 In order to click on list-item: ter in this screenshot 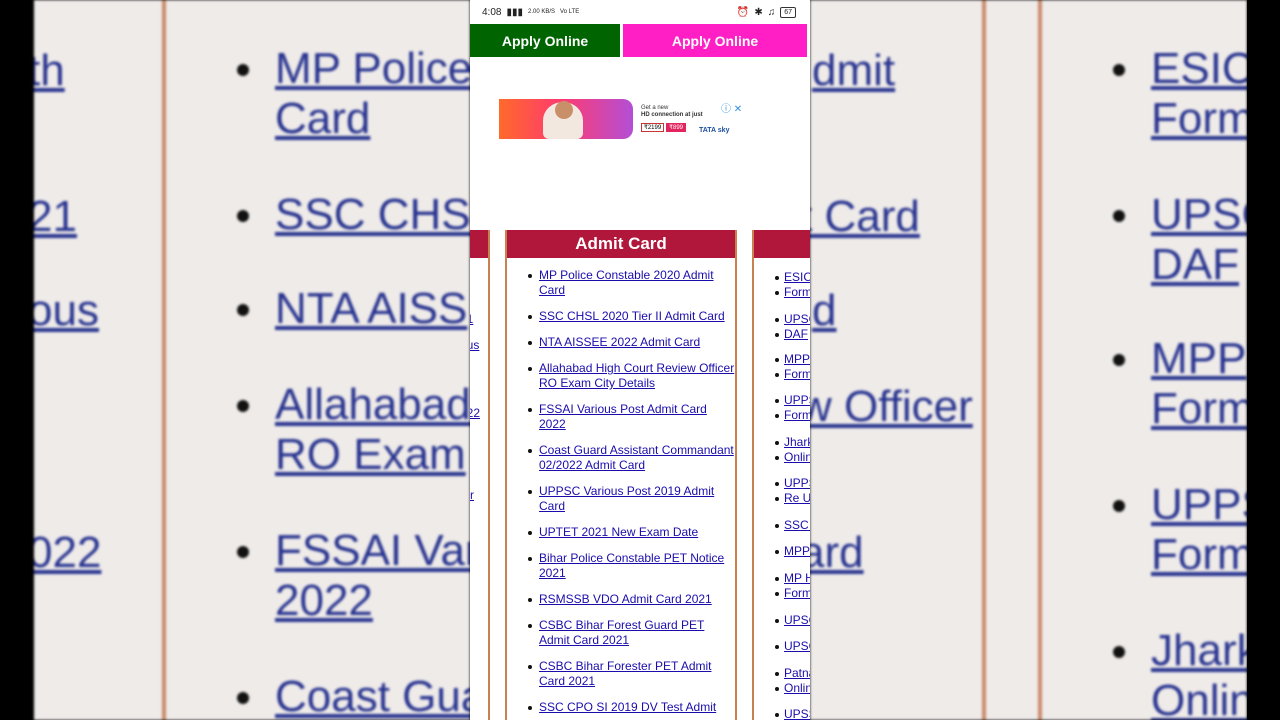, I will do `click(472, 495)`.